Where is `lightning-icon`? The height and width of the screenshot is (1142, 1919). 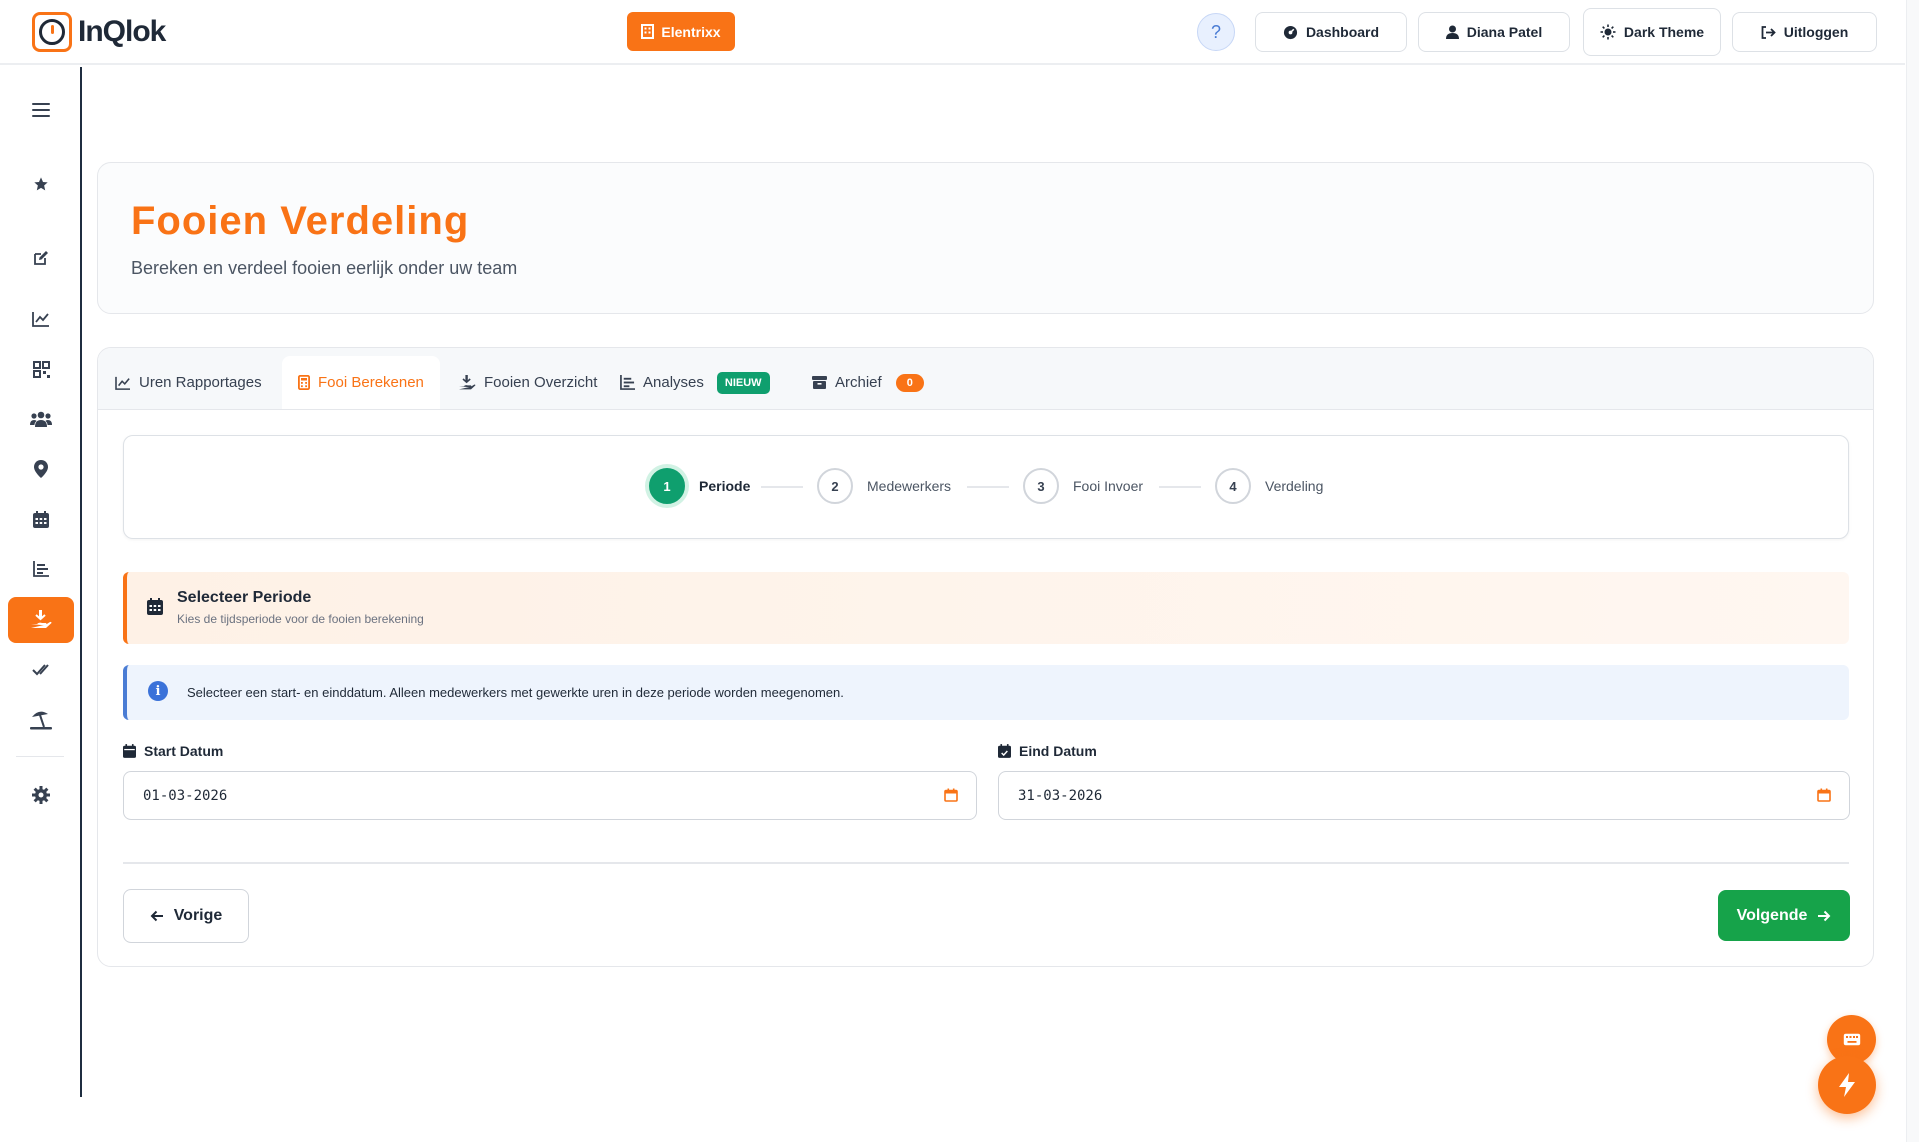 lightning-icon is located at coordinates (1847, 1085).